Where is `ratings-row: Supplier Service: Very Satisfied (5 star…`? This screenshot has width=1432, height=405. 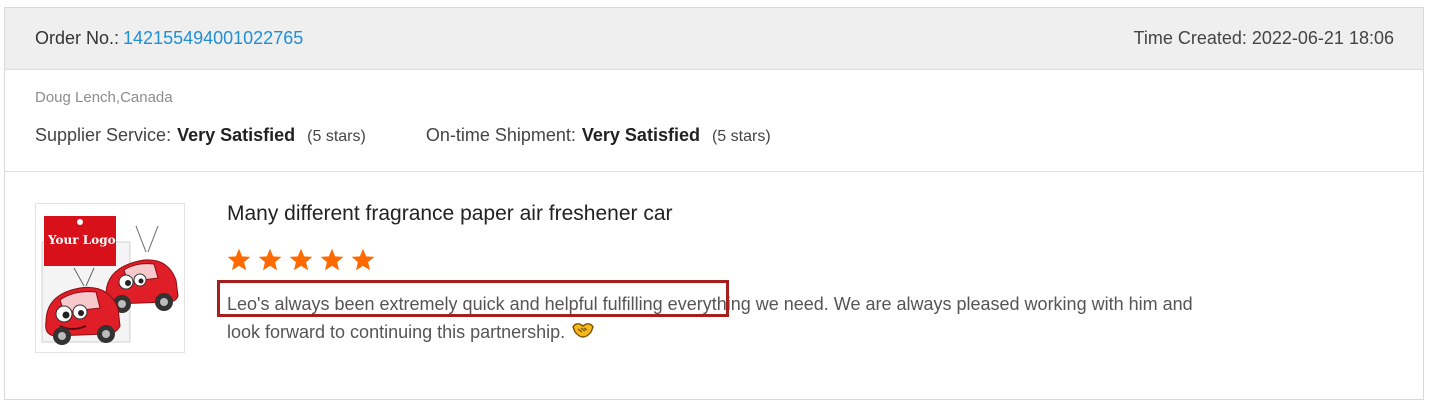
ratings-row: Supplier Service: Very Satisfied (5 star… is located at coordinates (403, 135).